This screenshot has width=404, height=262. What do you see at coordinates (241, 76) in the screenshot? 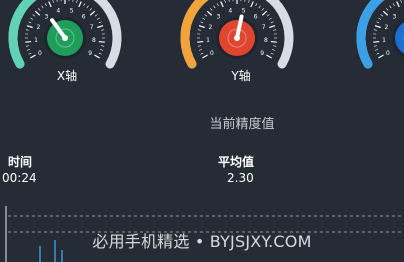
I see `y-axis-label: Y轴` at bounding box center [241, 76].